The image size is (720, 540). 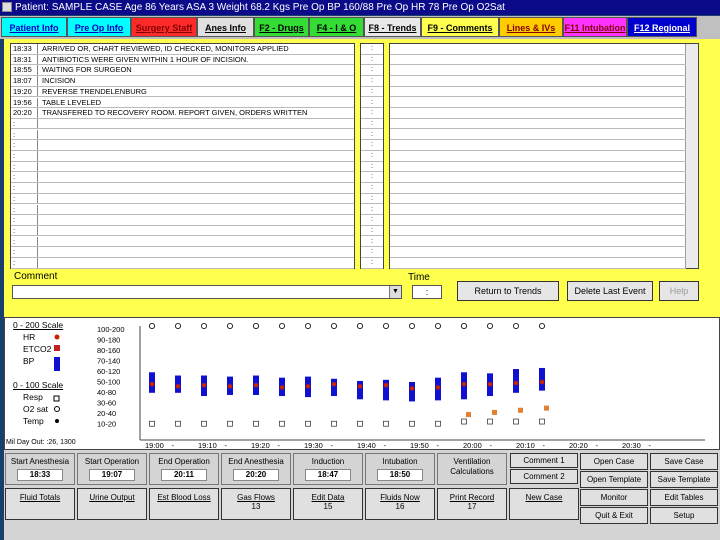 What do you see at coordinates (472, 504) in the screenshot?
I see `function-button: Print Record 17` at bounding box center [472, 504].